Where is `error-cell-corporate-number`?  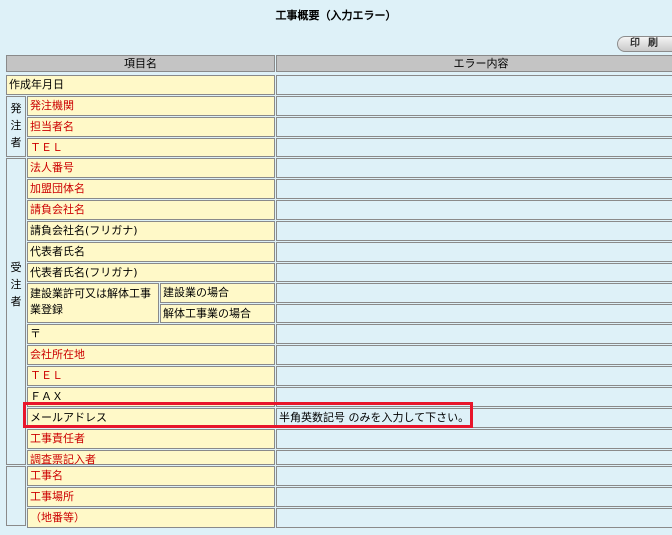 error-cell-corporate-number is located at coordinates (474, 168).